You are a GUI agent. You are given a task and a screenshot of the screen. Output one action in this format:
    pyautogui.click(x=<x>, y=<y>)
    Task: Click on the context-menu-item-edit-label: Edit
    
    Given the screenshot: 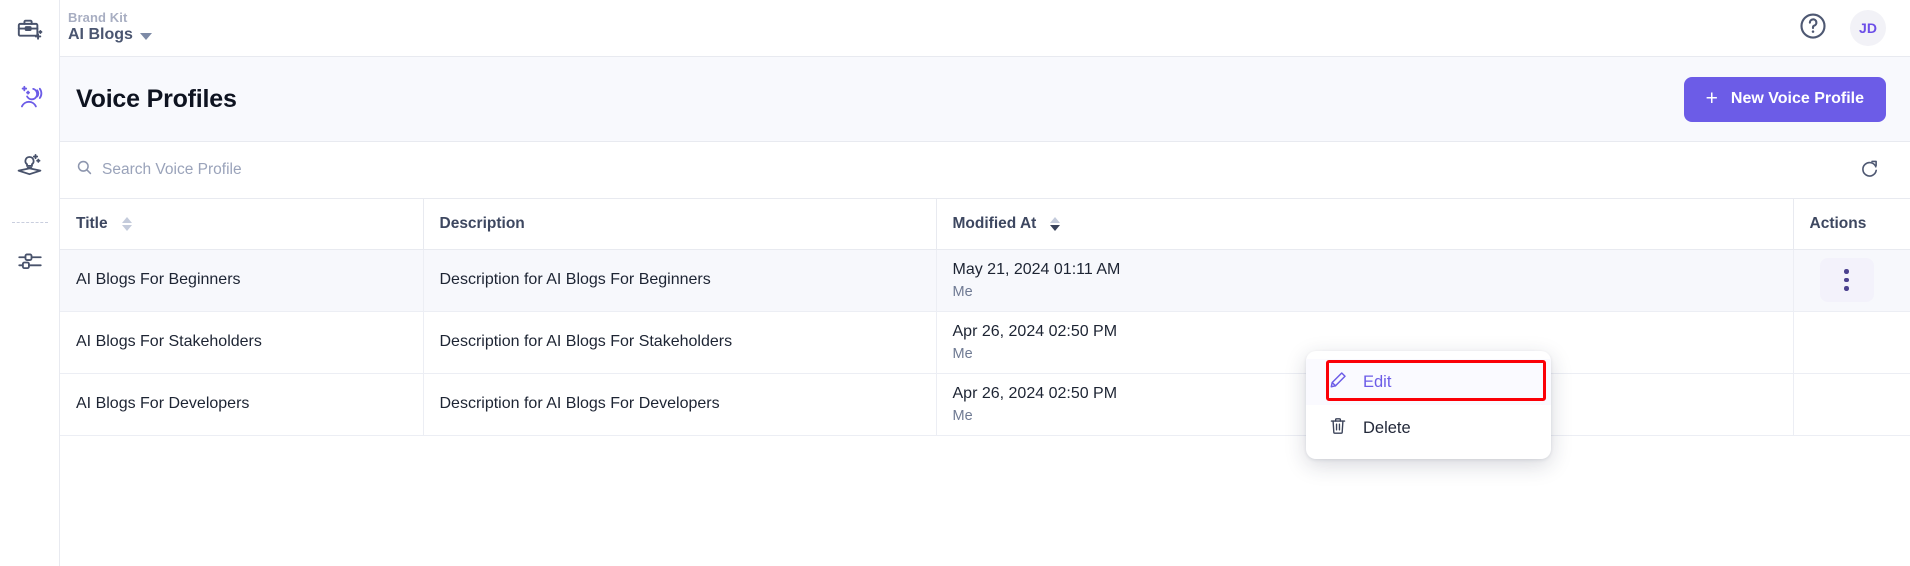 What is the action you would take?
    pyautogui.click(x=1377, y=381)
    